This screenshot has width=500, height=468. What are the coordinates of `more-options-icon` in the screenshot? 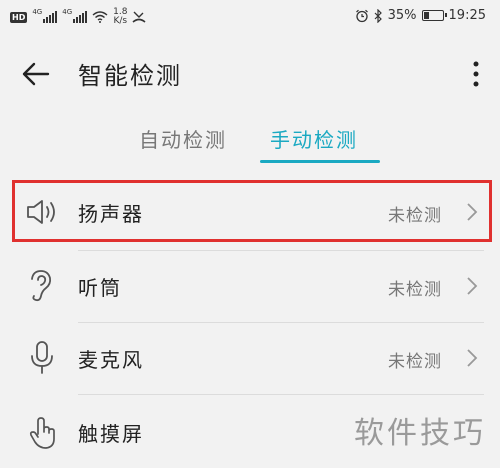 It's located at (476, 74).